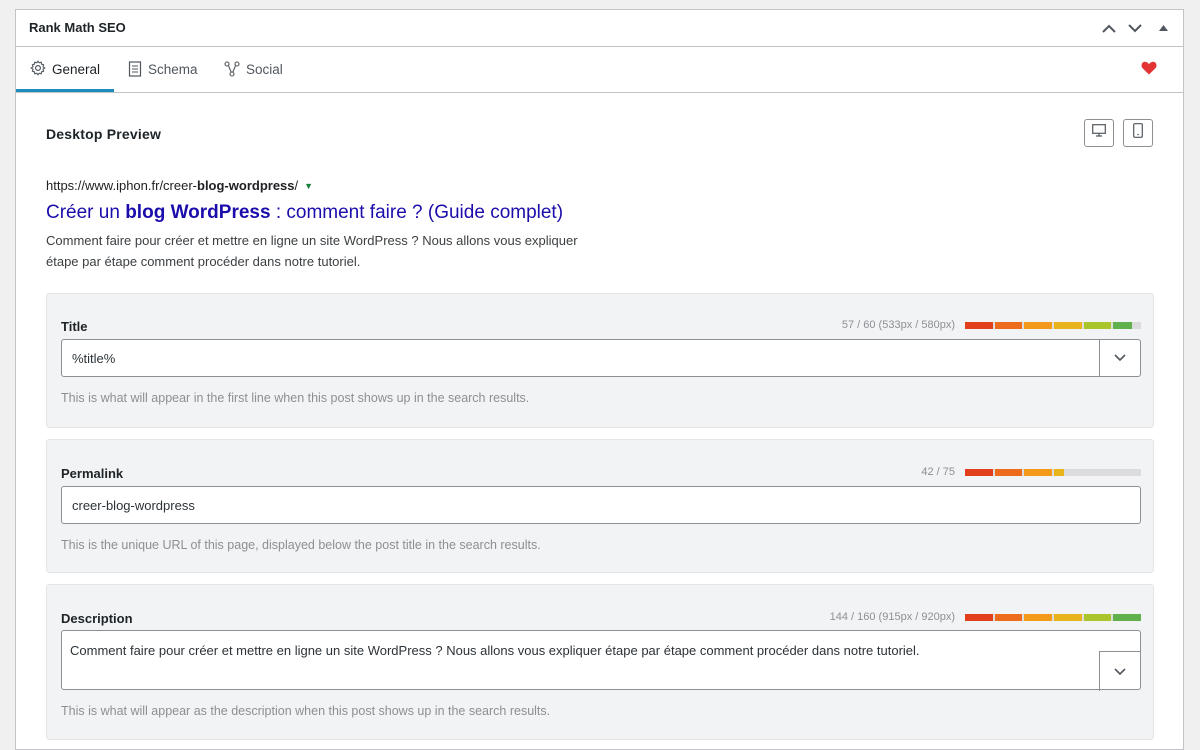 This screenshot has width=1200, height=750. What do you see at coordinates (1109, 28) in the screenshot?
I see `chevron-up-icon` at bounding box center [1109, 28].